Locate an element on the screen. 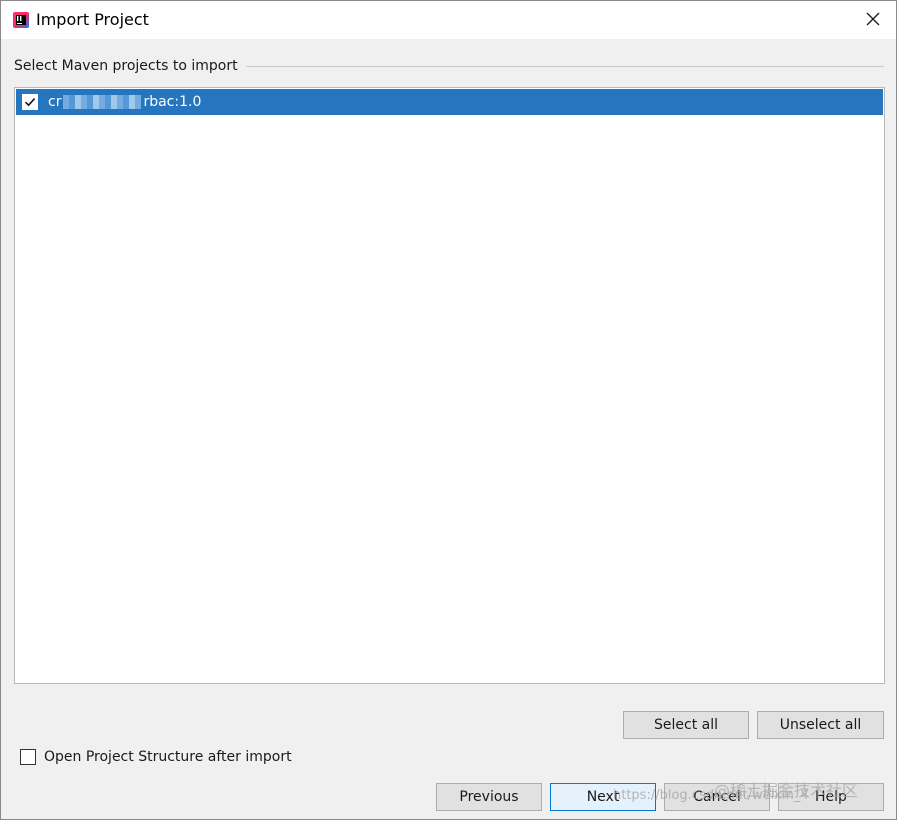  project-label-prefix: cr is located at coordinates (55, 102).